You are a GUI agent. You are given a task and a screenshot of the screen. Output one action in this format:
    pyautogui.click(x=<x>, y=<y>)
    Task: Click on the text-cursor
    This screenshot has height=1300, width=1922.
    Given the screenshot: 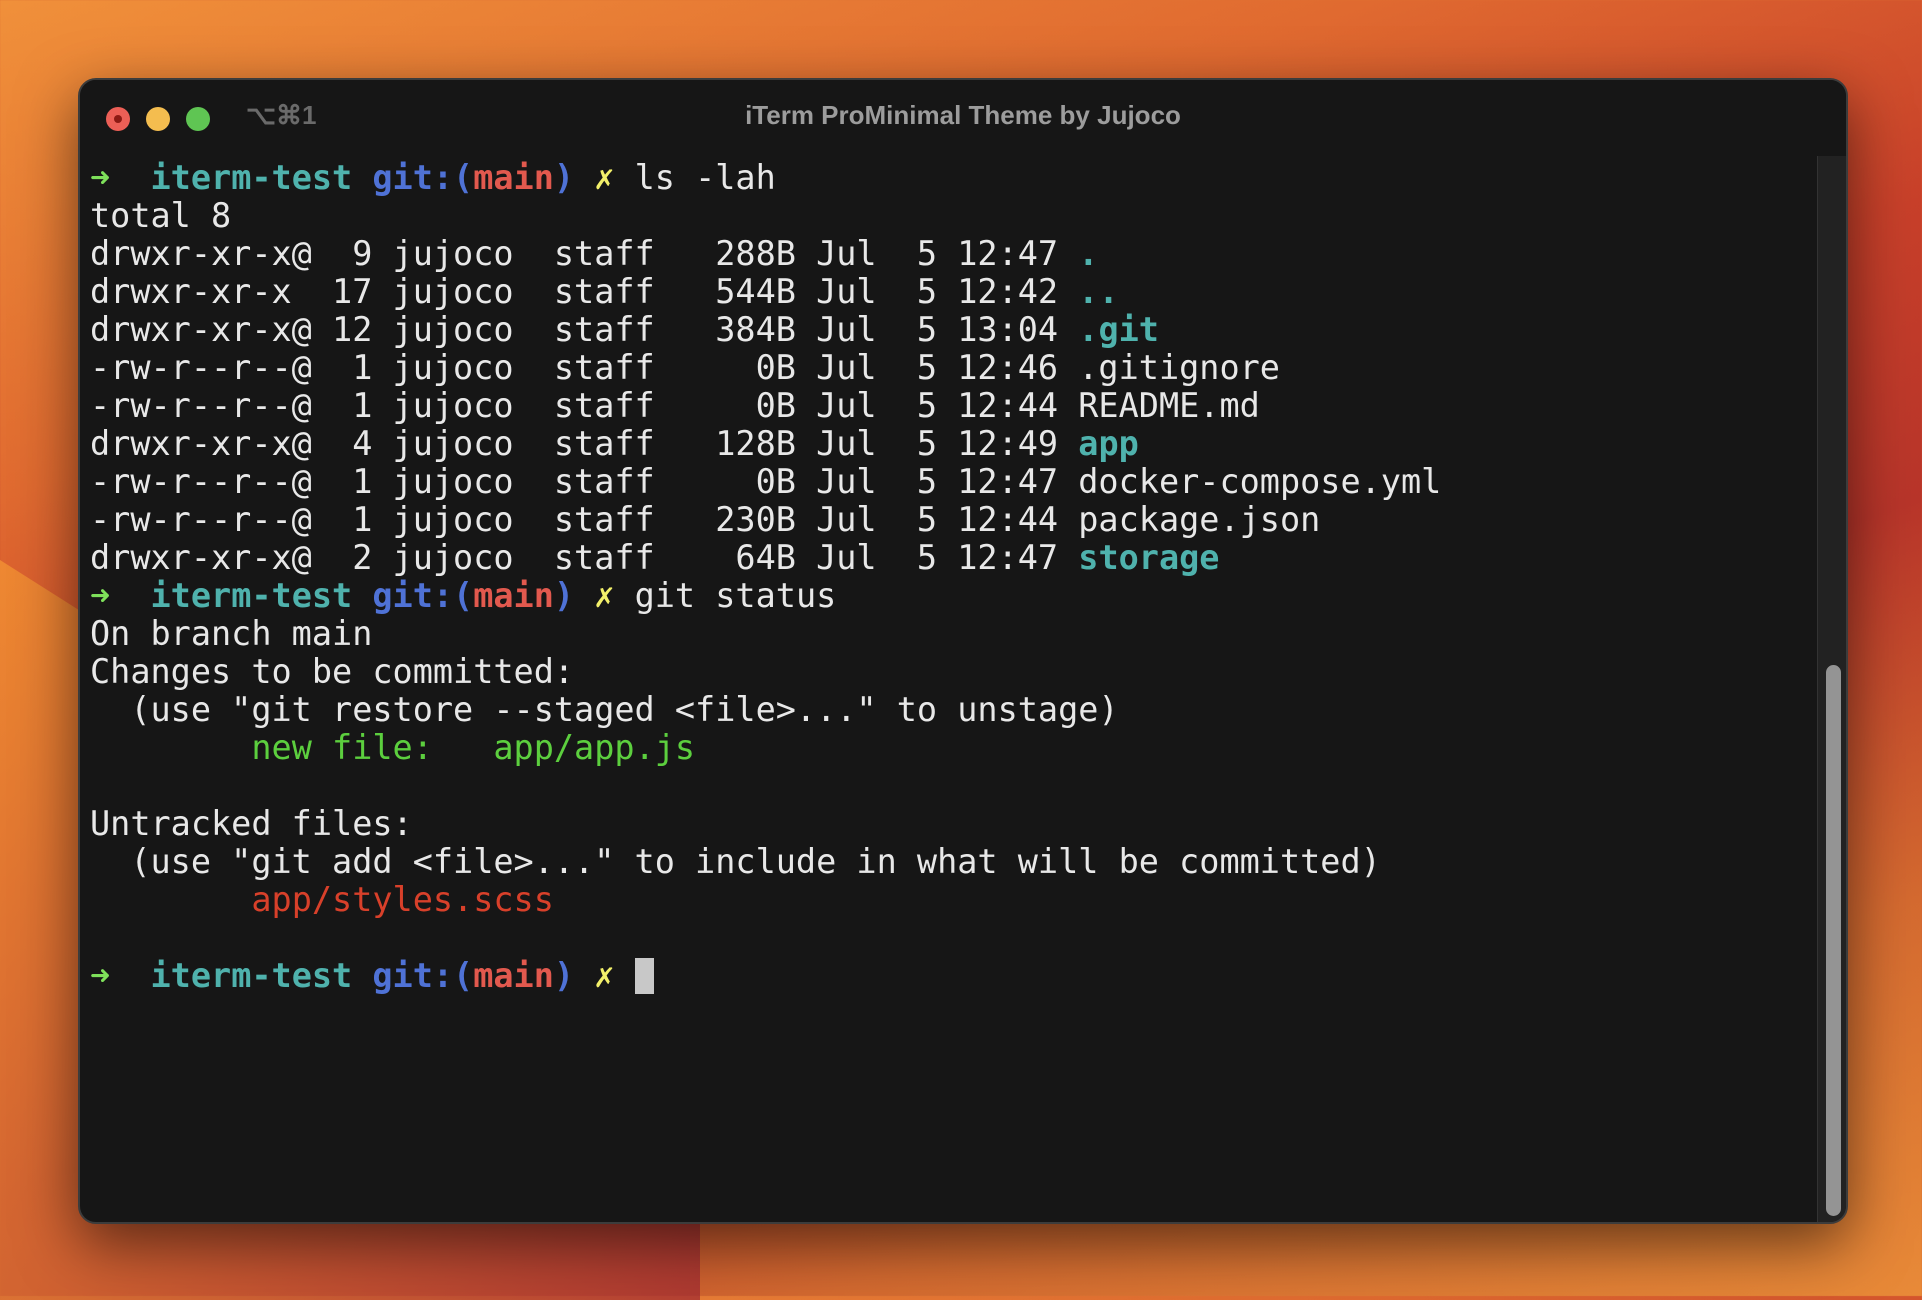 What is the action you would take?
    pyautogui.click(x=644, y=976)
    